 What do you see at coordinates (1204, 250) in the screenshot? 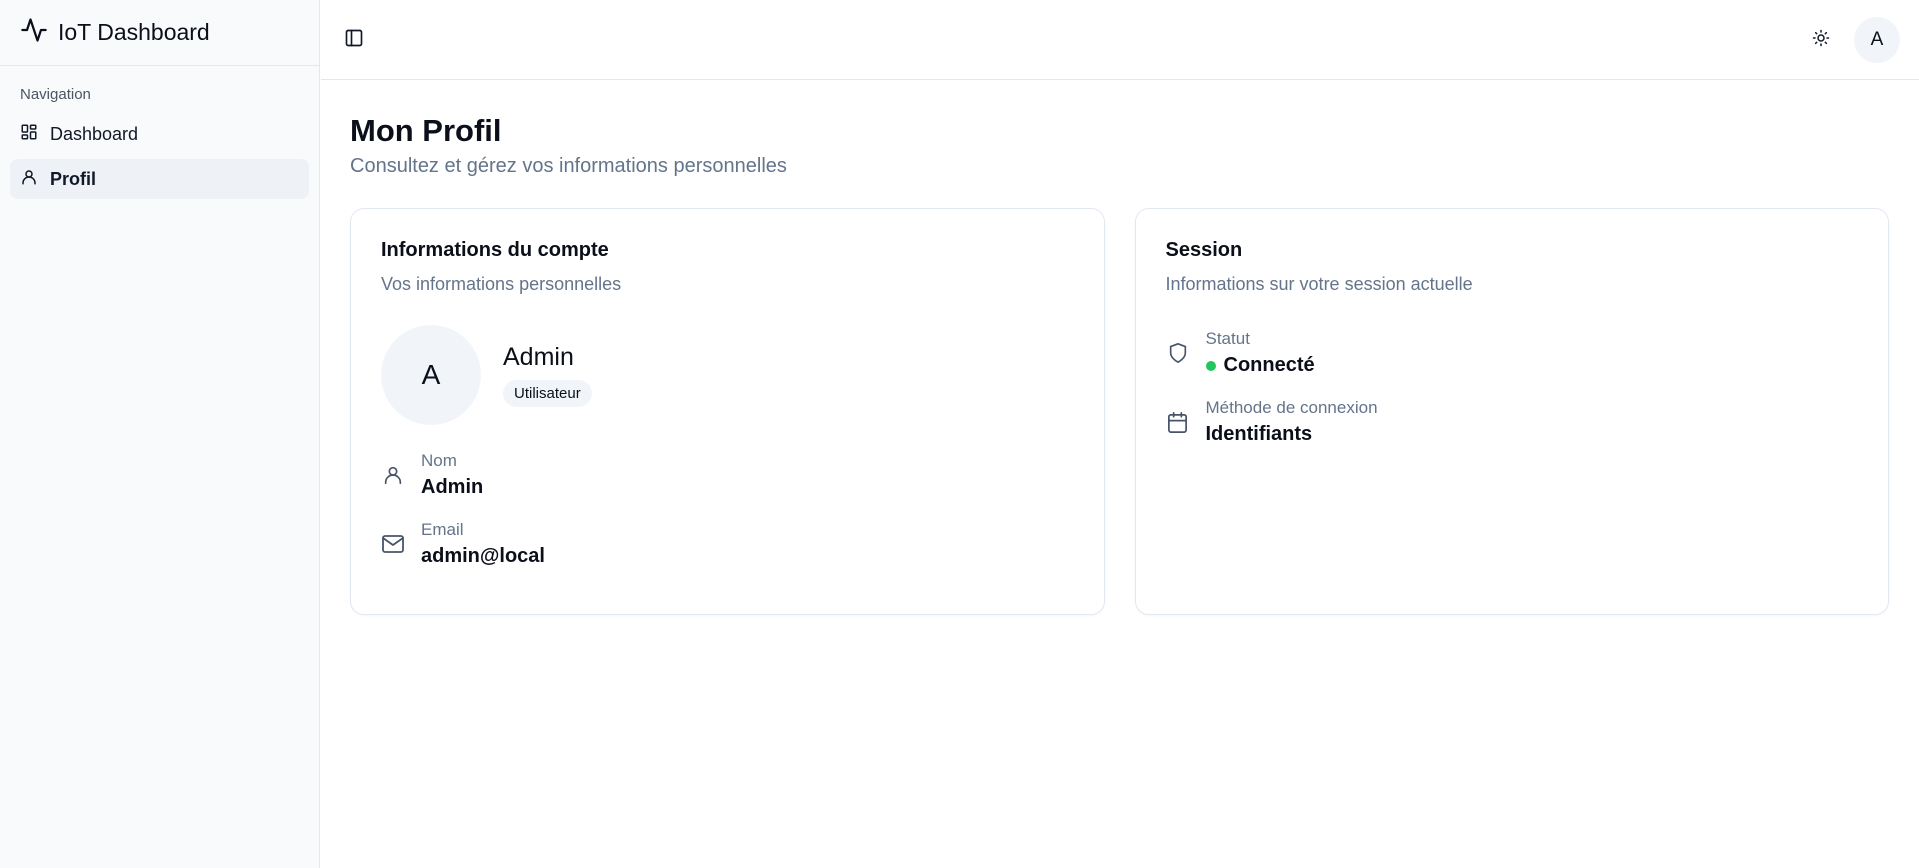
I see `card-title: Session` at bounding box center [1204, 250].